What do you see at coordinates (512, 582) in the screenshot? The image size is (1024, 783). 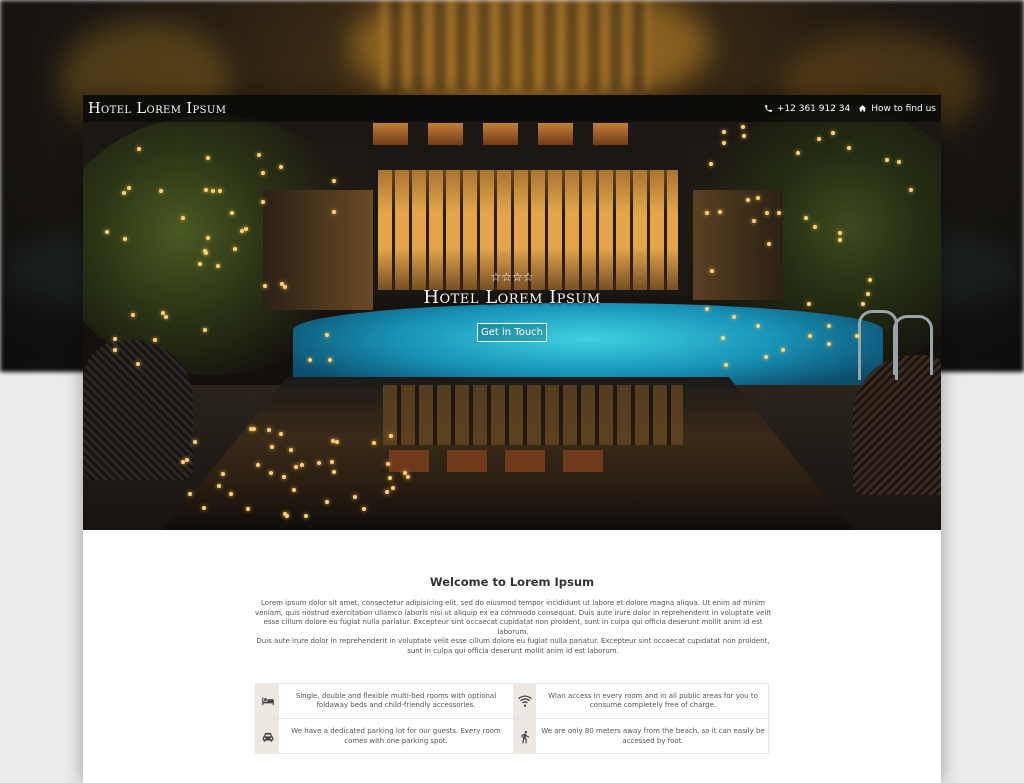 I see `welcome-heading: Welcome to Lorem Ipsum` at bounding box center [512, 582].